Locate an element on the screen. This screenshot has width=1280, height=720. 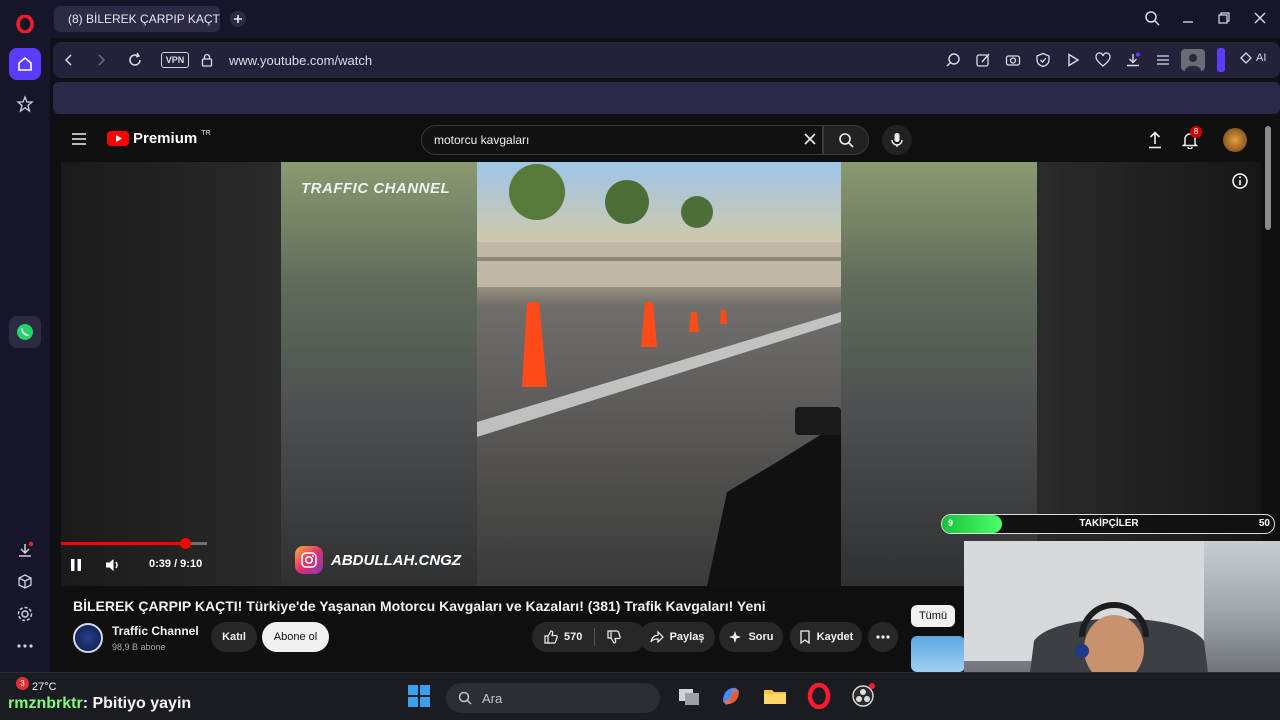
streamer-name: rmznbrktr is located at coordinates (45, 703).